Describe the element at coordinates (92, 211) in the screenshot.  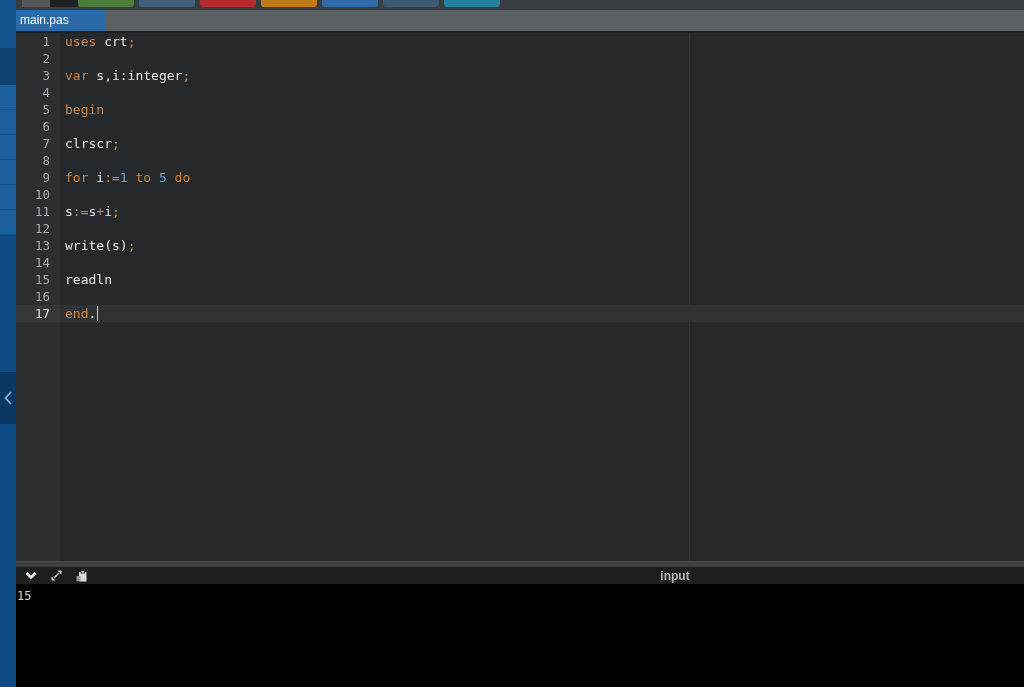
I see `code-line: s:=s+i;` at that location.